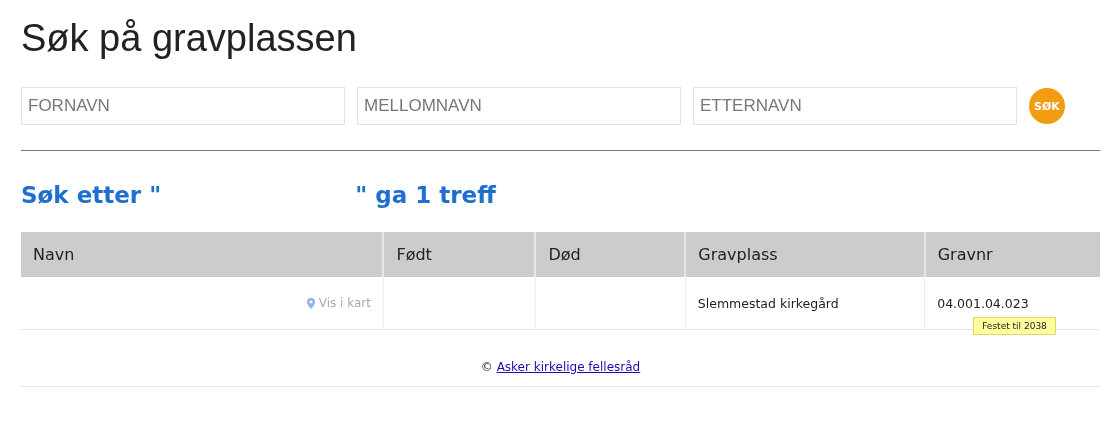 Image resolution: width=1119 pixels, height=428 pixels. Describe the element at coordinates (91, 195) in the screenshot. I see `result-heading: Søk etter "` at that location.